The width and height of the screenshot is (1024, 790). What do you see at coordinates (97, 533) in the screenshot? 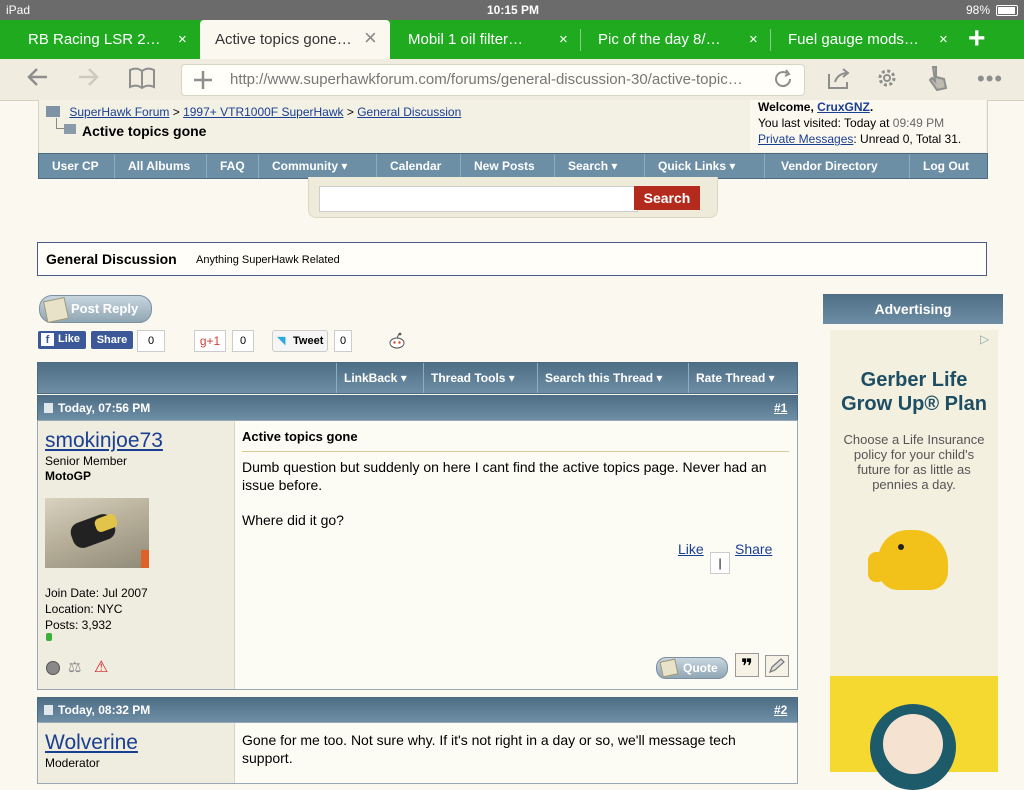
I see `user-avatar` at bounding box center [97, 533].